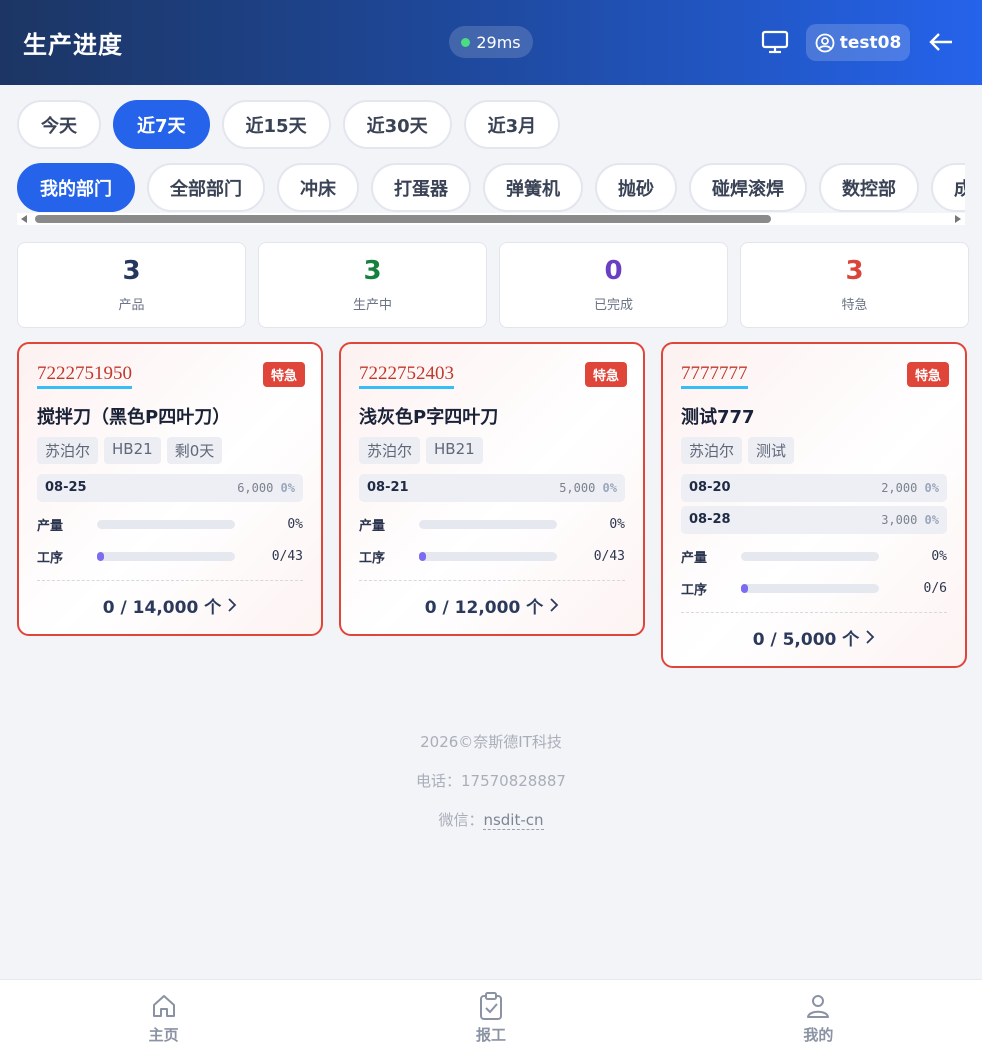 The height and width of the screenshot is (1056, 982). Describe the element at coordinates (748, 187) in the screenshot. I see `tab-welding: 碰焊滚焊` at that location.